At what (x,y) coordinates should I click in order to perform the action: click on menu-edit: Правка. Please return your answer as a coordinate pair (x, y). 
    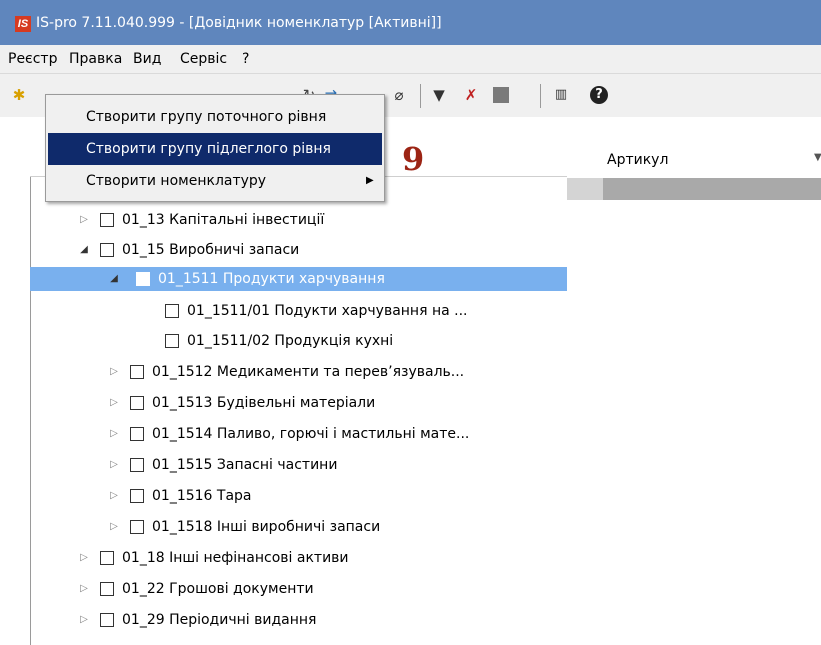
    Looking at the image, I should click on (95, 59).